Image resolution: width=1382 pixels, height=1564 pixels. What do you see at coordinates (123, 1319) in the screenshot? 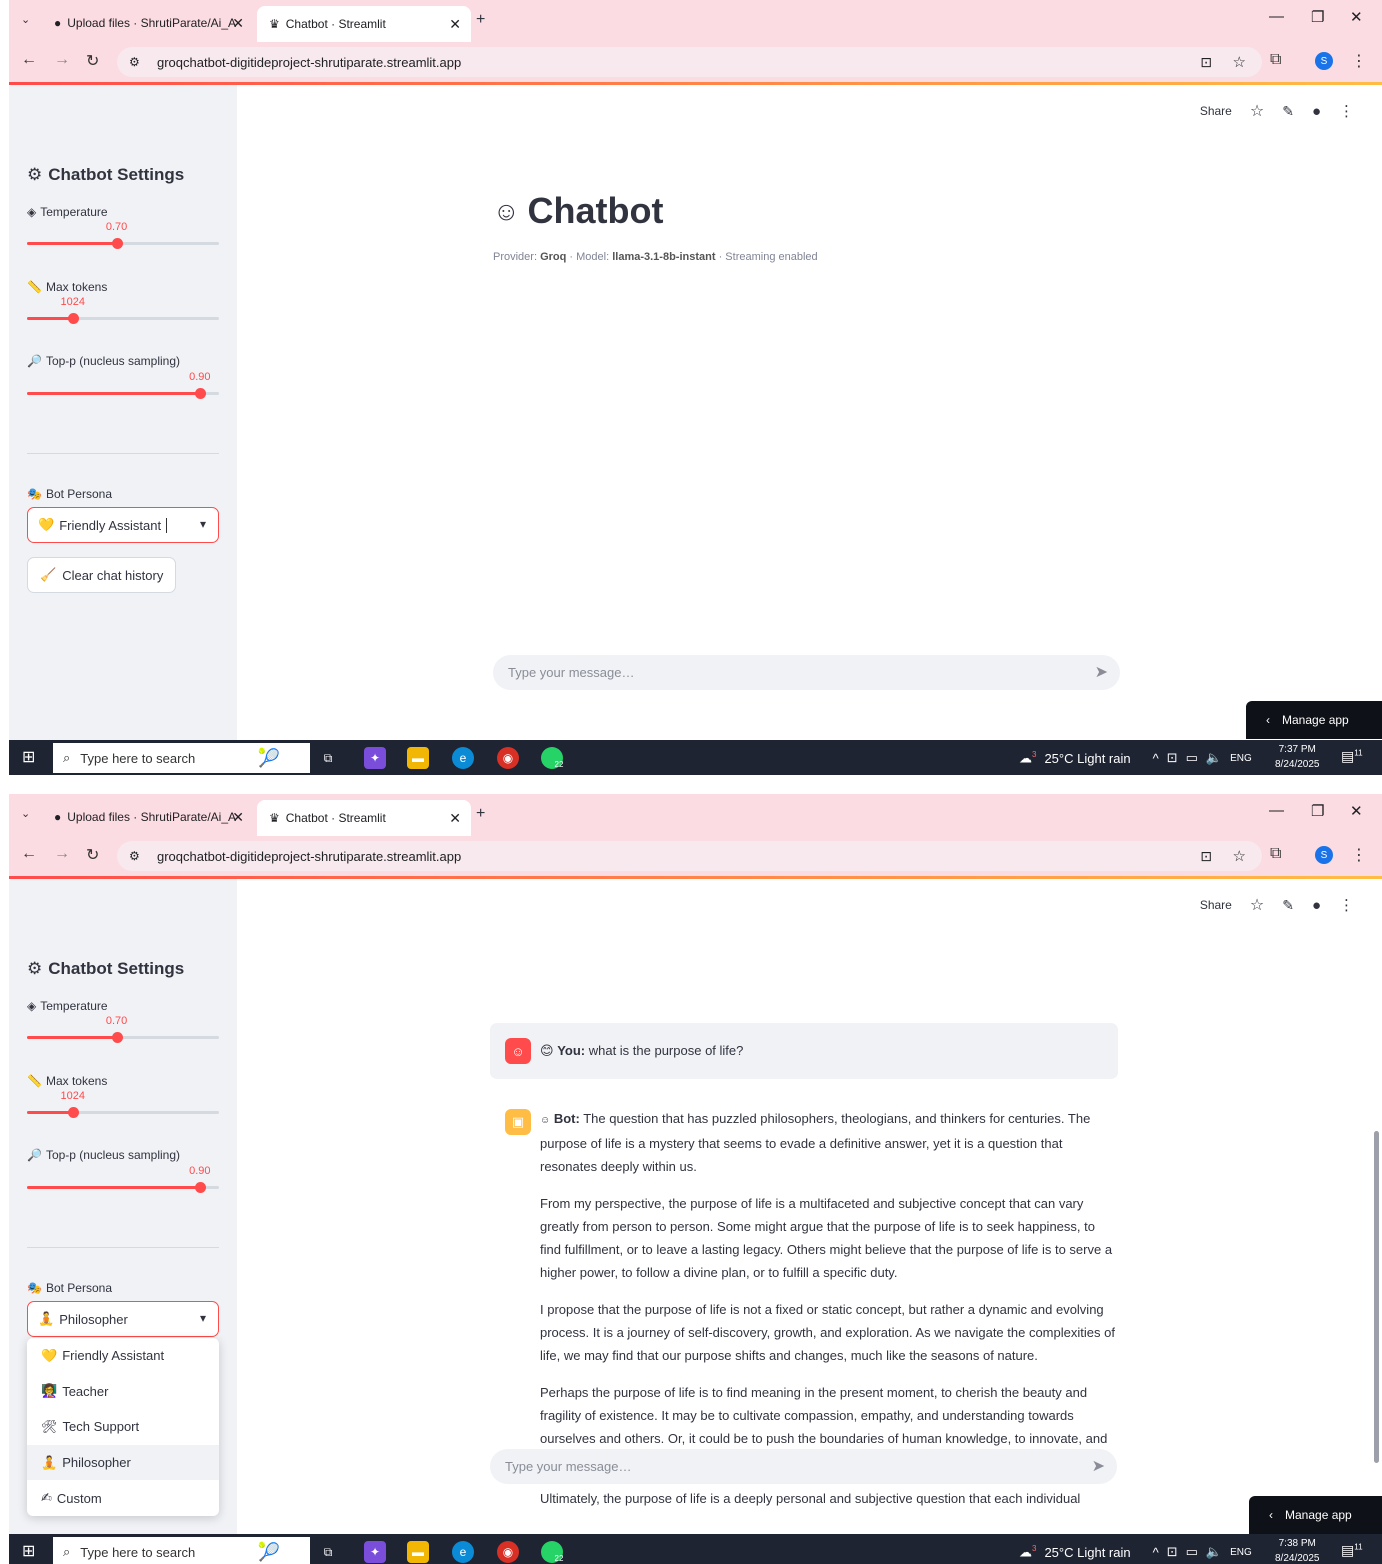
I see `persona-select: 🧘 Philosopher ▾` at bounding box center [123, 1319].